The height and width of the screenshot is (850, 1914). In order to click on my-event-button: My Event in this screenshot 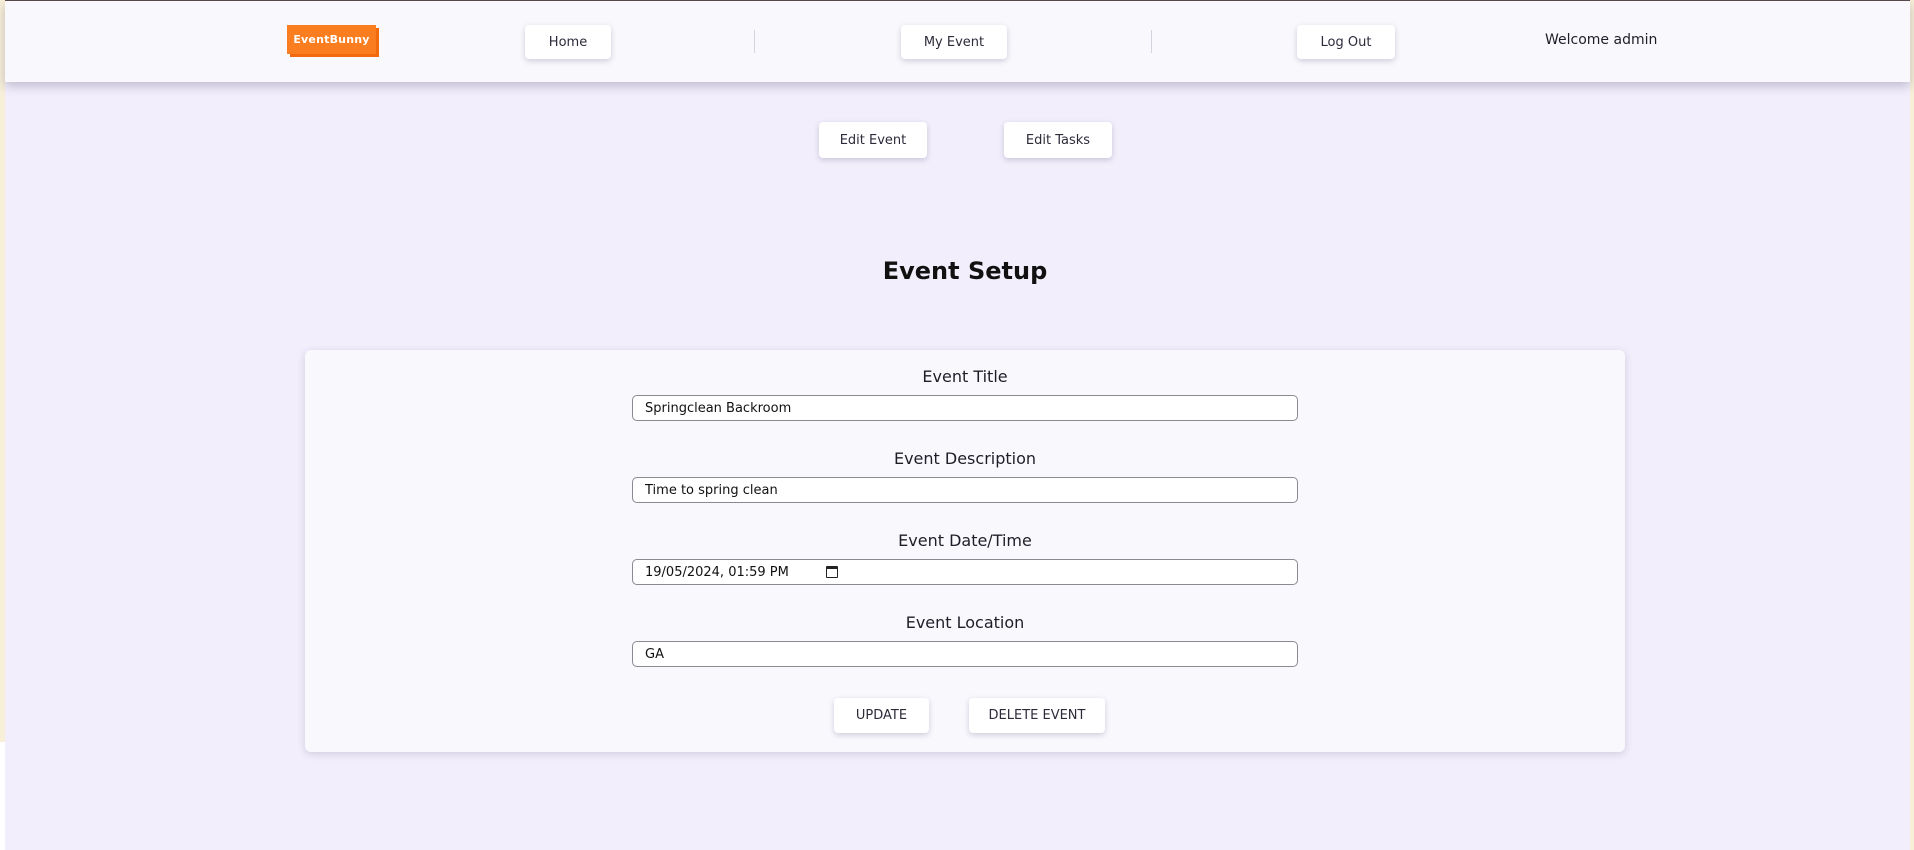, I will do `click(954, 42)`.